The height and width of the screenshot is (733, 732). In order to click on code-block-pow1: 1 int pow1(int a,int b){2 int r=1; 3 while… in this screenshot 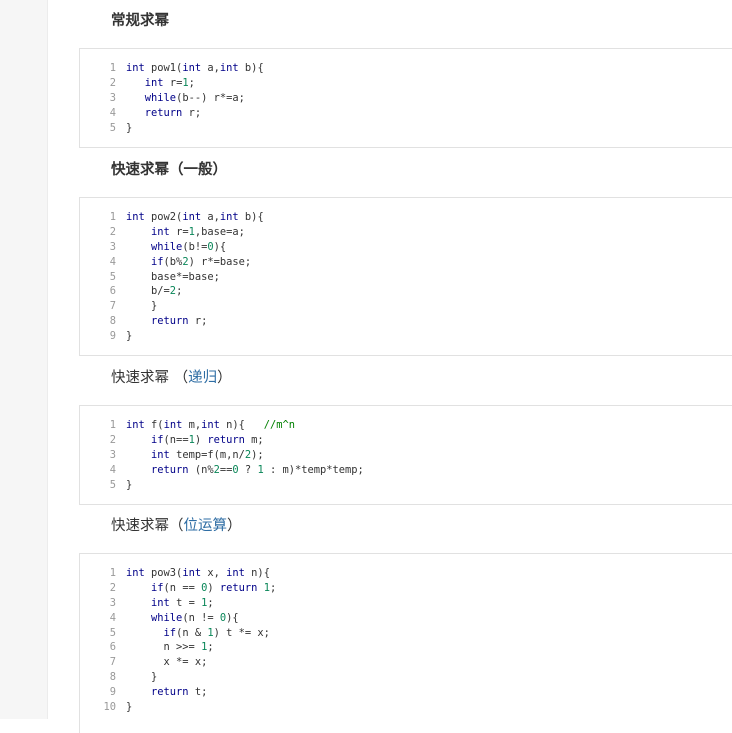, I will do `click(405, 98)`.